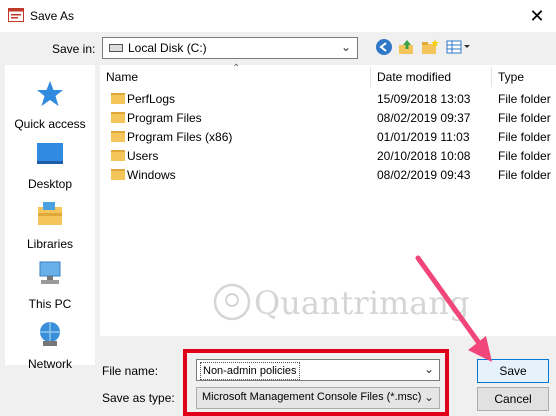  Describe the element at coordinates (180, 137) in the screenshot. I see `file-name: Program Files (x86)` at that location.